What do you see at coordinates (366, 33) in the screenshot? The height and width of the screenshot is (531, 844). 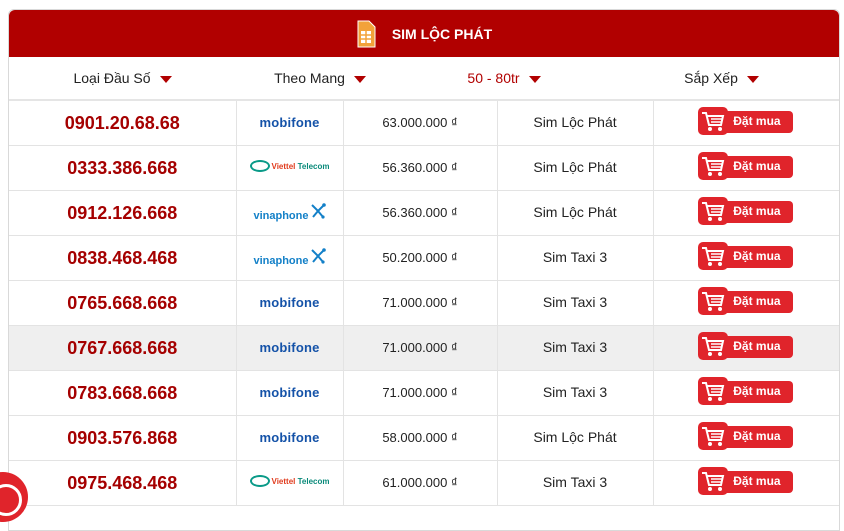 I see `sim-card-icon` at bounding box center [366, 33].